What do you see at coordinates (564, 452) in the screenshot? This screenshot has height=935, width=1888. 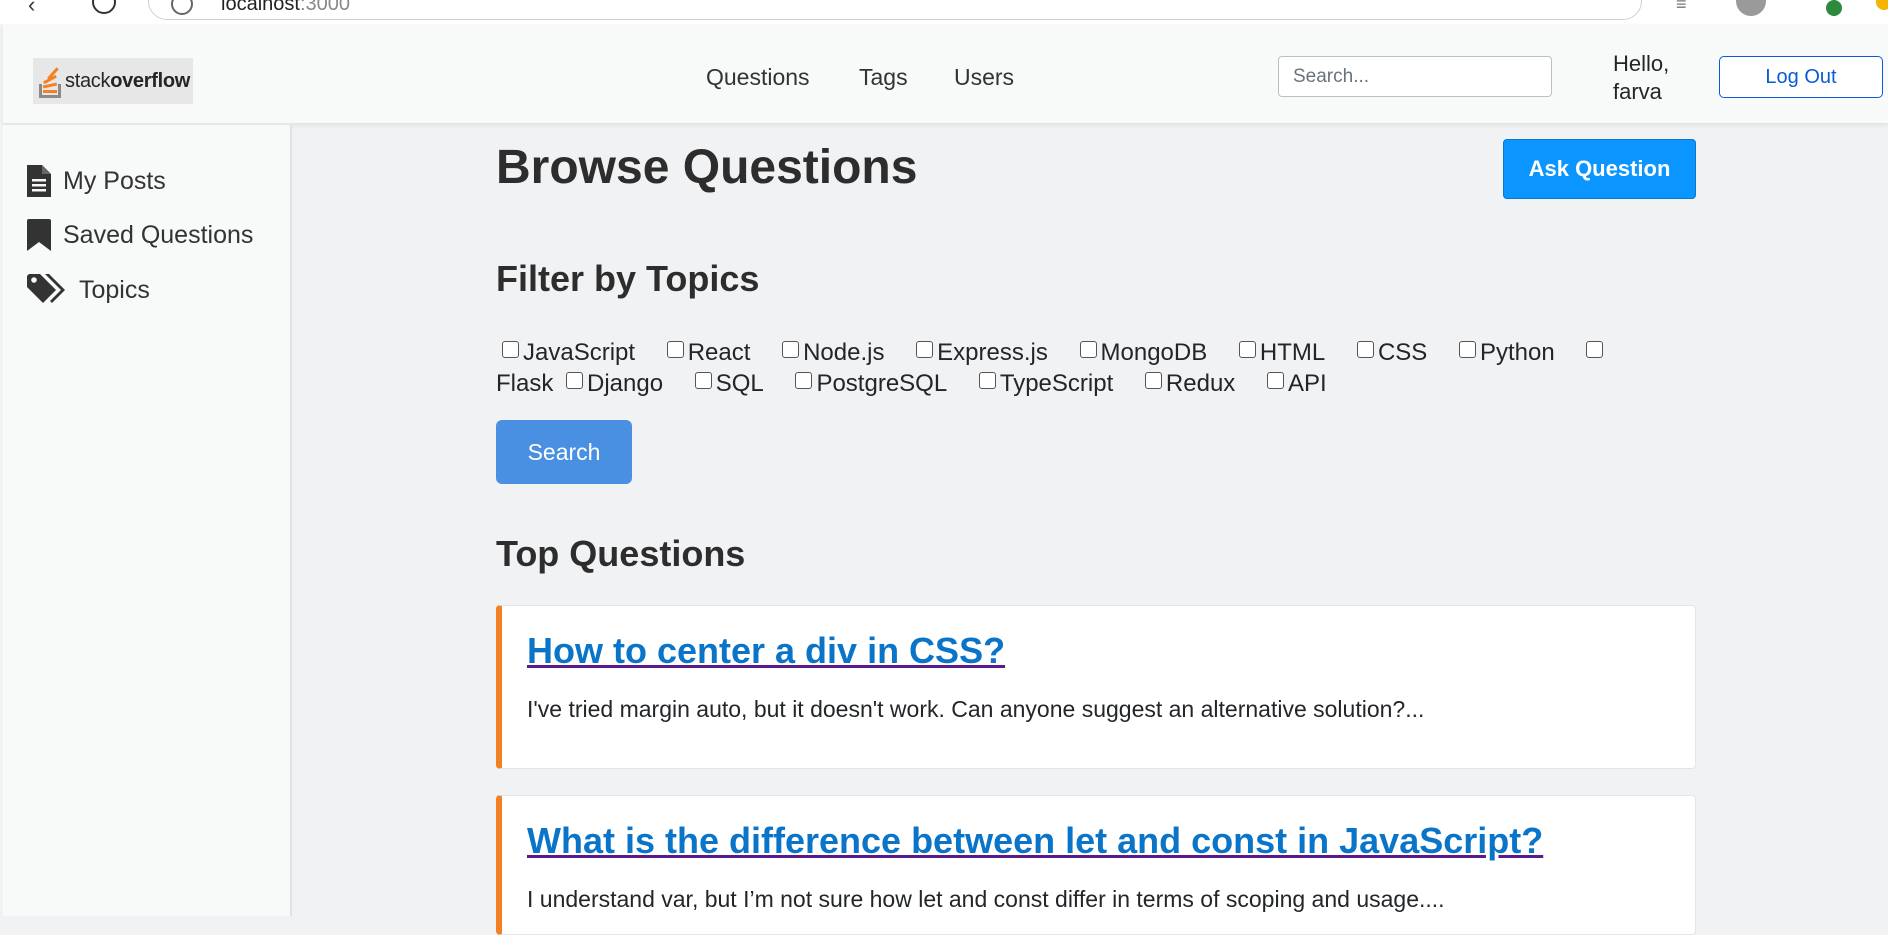 I see `topic-search-button: Search` at bounding box center [564, 452].